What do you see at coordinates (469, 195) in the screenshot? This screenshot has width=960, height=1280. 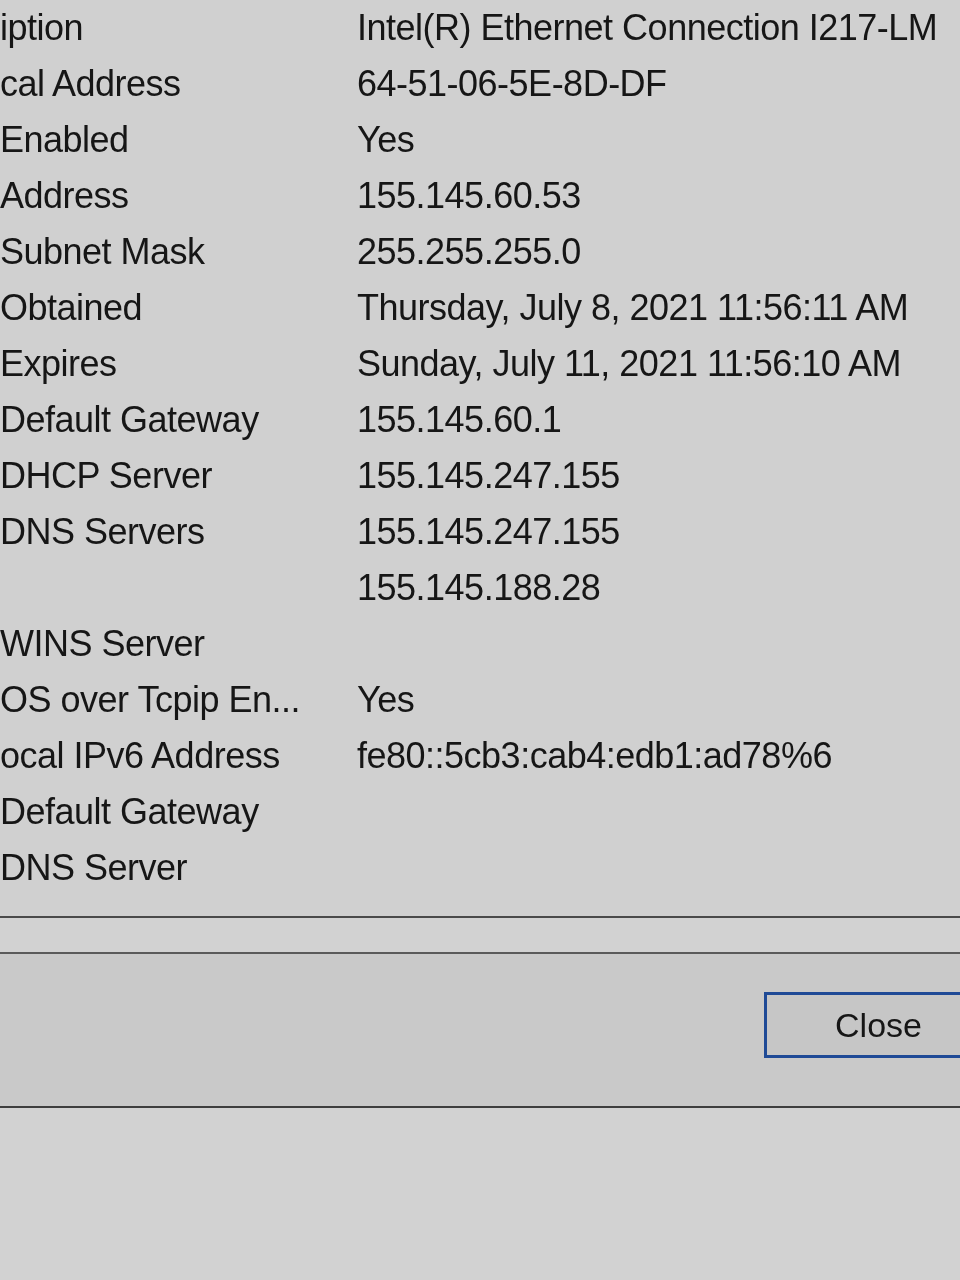 I see `property-value: 155.145.60.53` at bounding box center [469, 195].